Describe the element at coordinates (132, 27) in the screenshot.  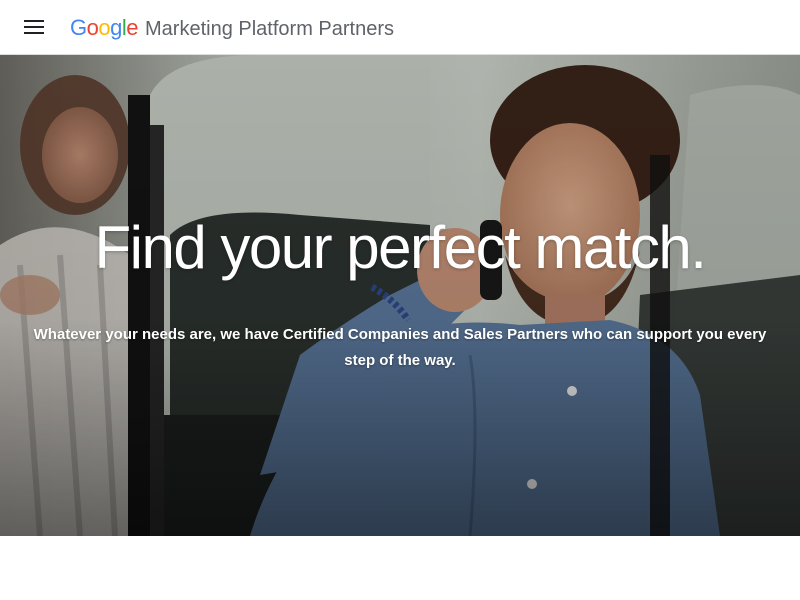
I see `logo-letter: e` at that location.